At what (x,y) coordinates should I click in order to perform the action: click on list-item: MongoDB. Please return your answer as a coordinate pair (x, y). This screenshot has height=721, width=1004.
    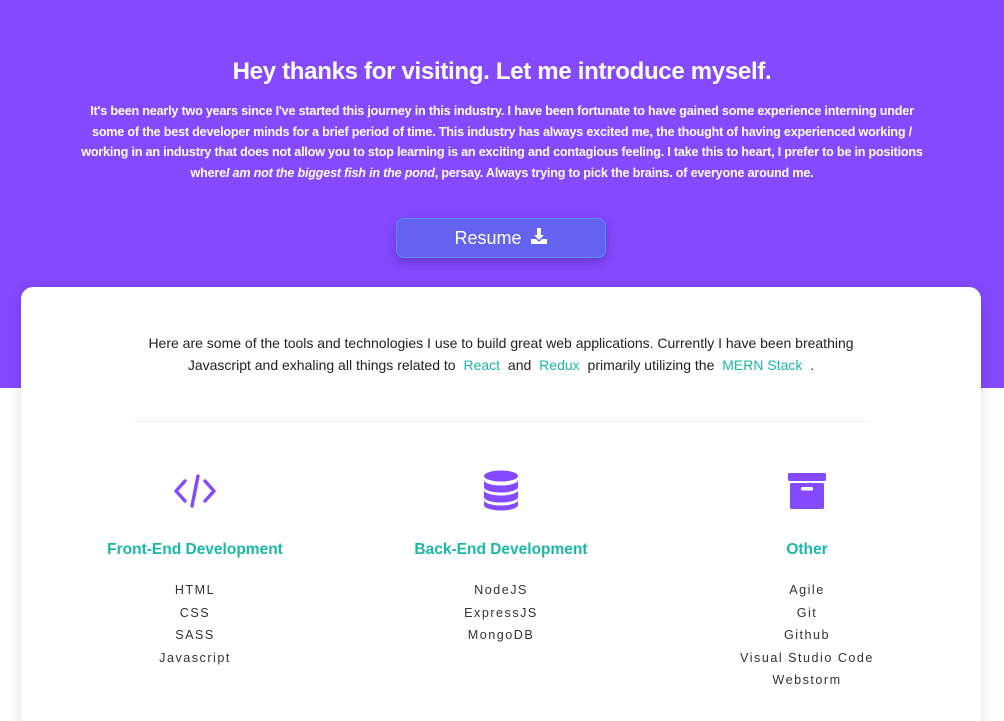
    Looking at the image, I should click on (501, 635).